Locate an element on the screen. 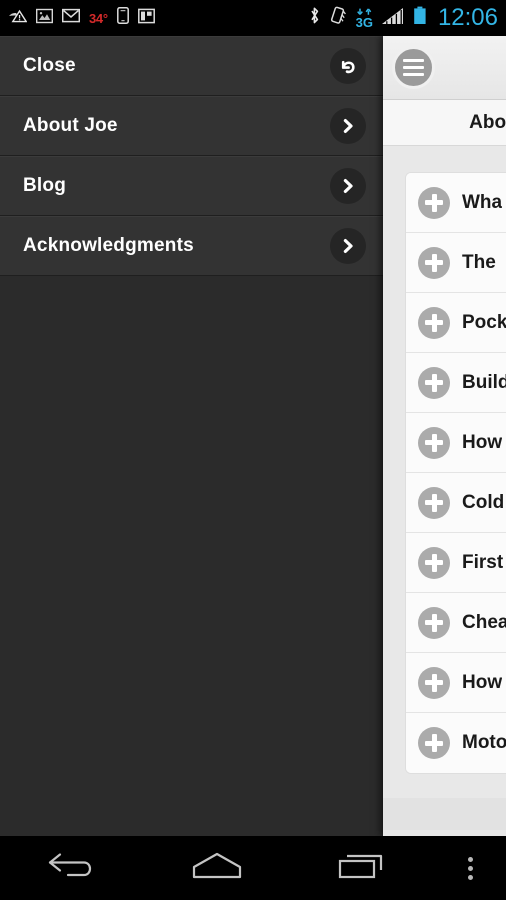  home-icon is located at coordinates (217, 868).